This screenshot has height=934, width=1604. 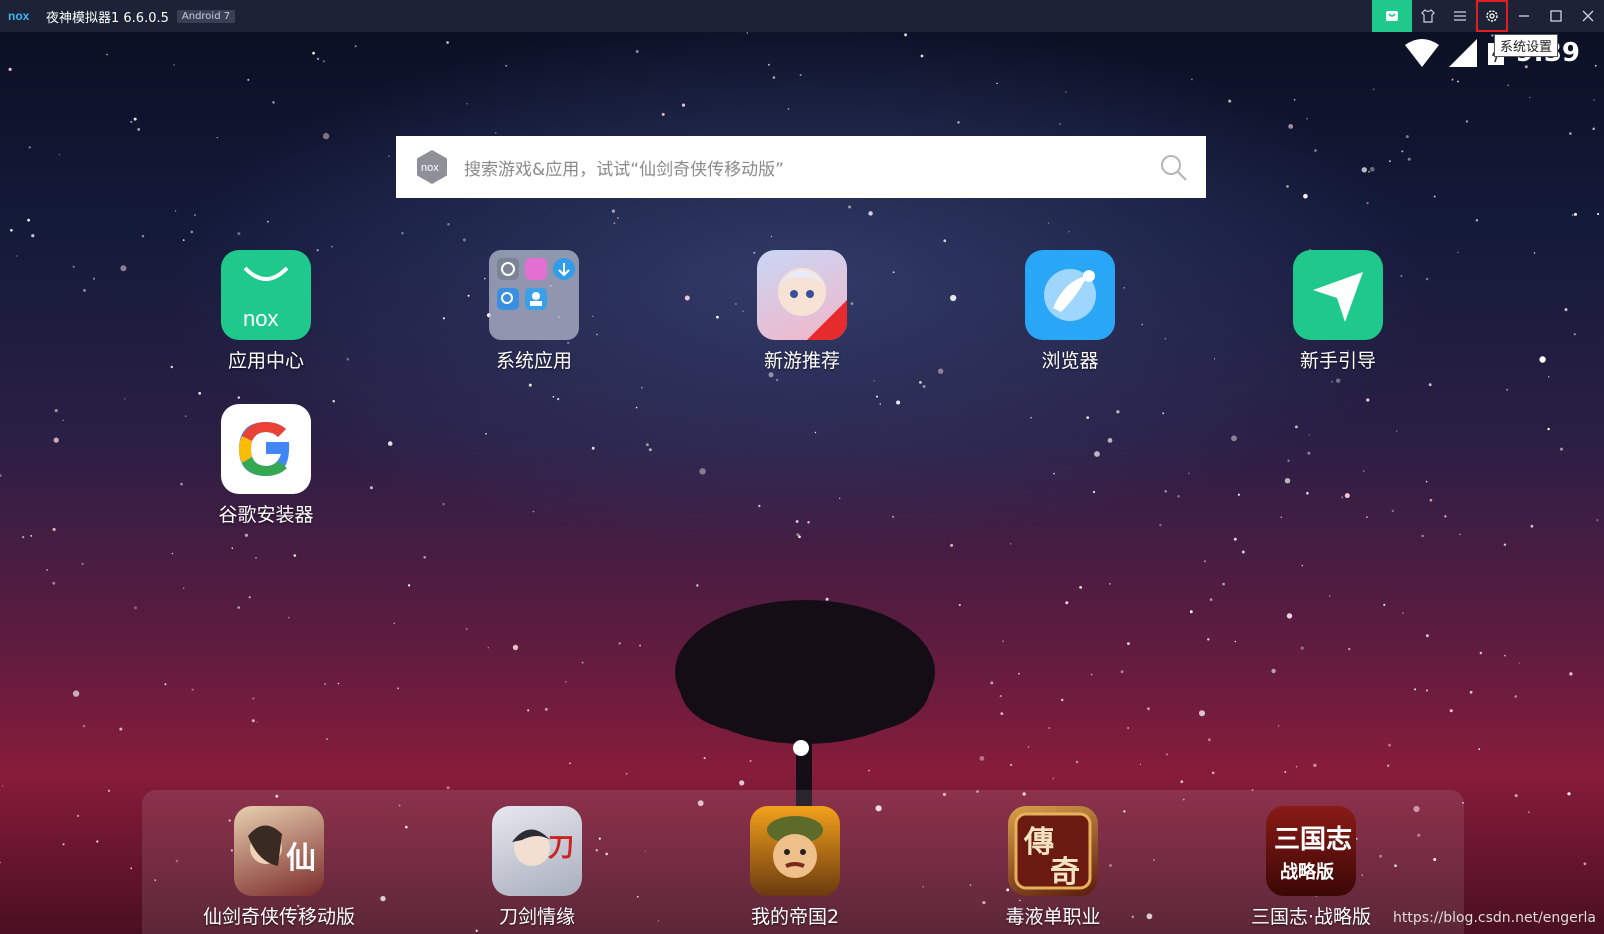 I want to click on search-placeholder: 搜索游戏&应用，试试“仙剑奇侠传移动版”, so click(x=624, y=169).